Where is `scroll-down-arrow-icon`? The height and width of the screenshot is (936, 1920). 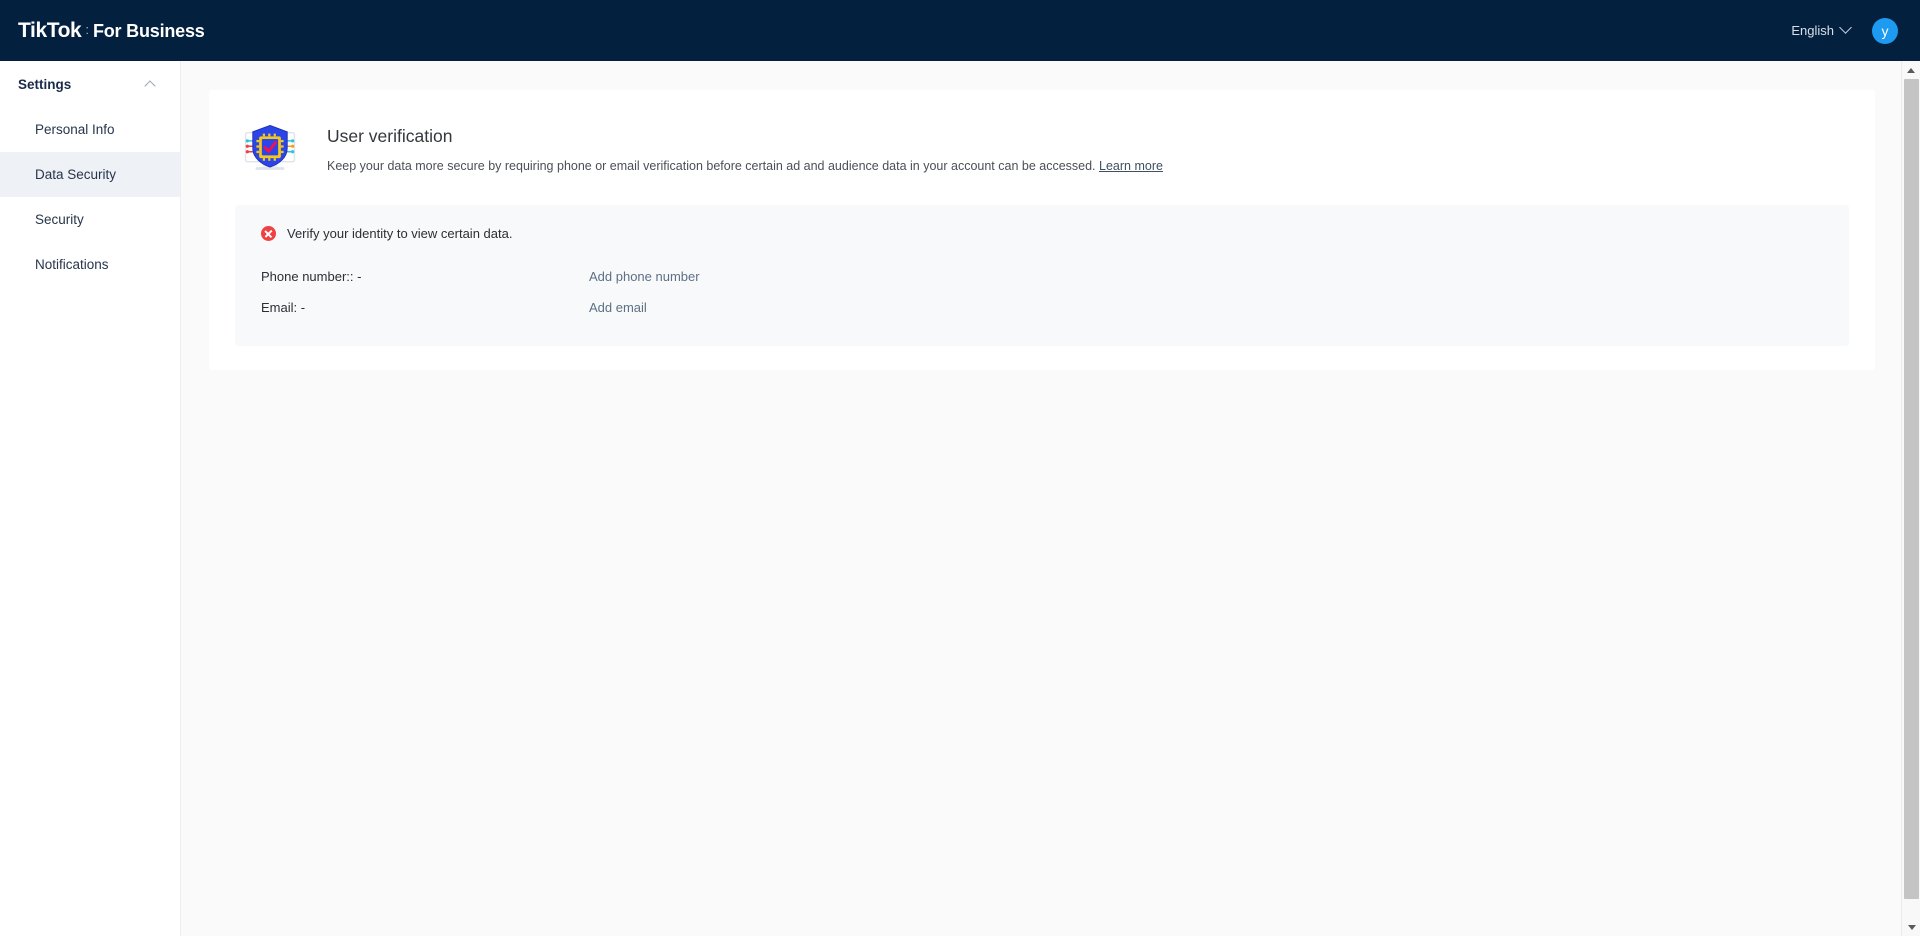 scroll-down-arrow-icon is located at coordinates (1911, 927).